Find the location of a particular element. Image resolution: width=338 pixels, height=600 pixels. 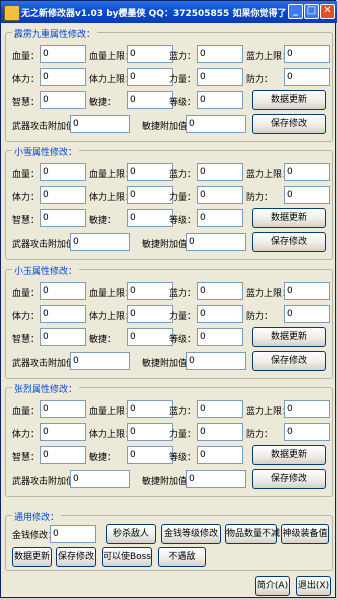

int-label: 智慧： is located at coordinates (26, 340).